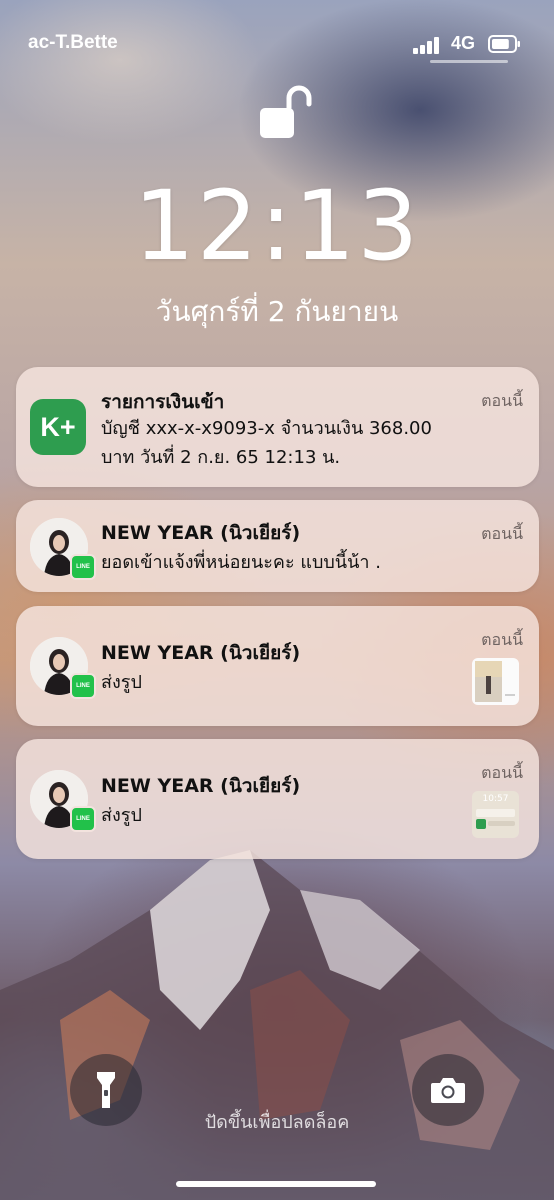  Describe the element at coordinates (277, 226) in the screenshot. I see `lock-screen-clock: 12:13` at that location.